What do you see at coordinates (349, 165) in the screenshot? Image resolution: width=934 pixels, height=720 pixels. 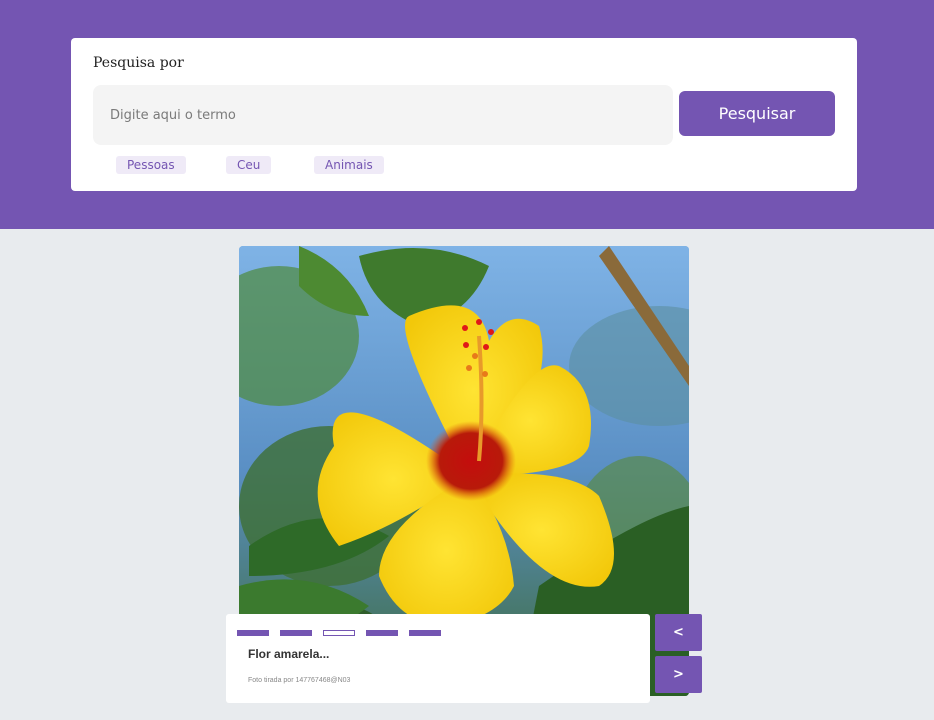 I see `tag-animais: Animais` at bounding box center [349, 165].